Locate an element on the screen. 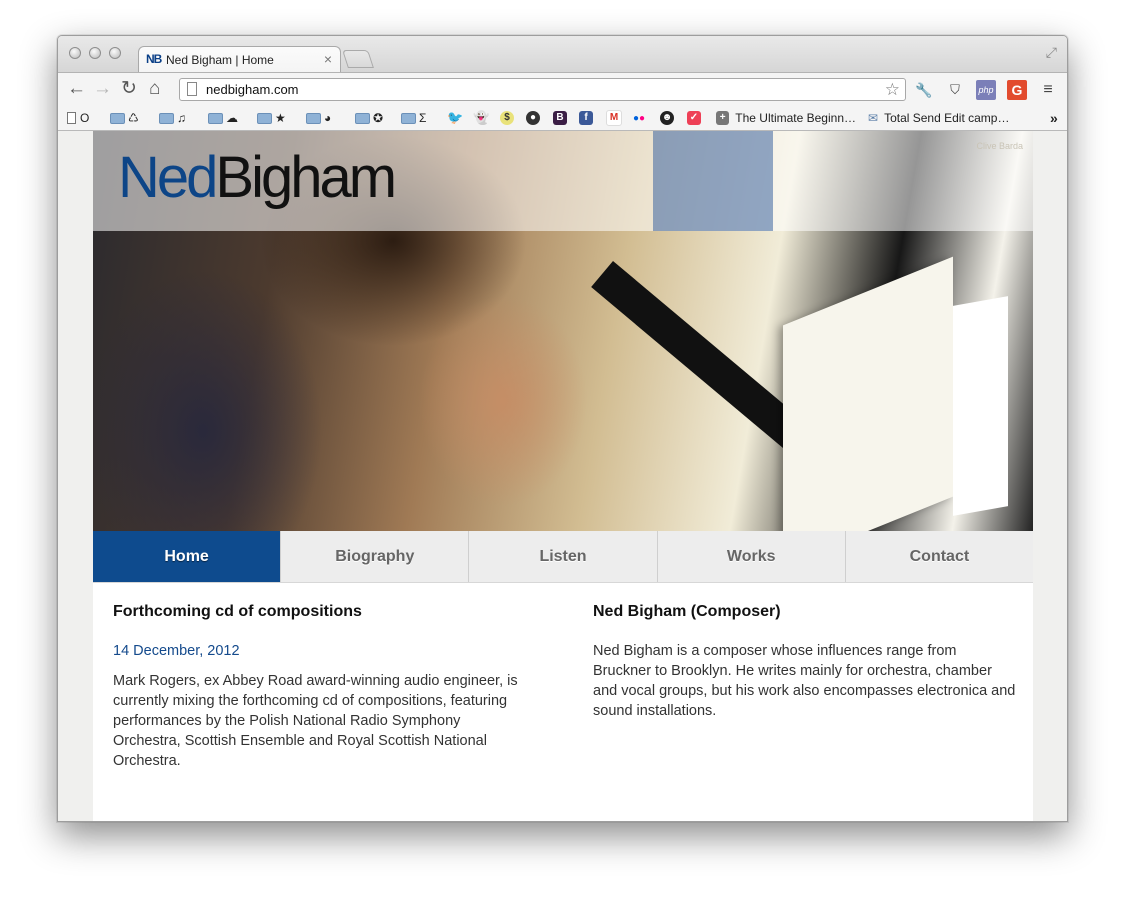 The width and height of the screenshot is (1123, 899). logo-first-name: Ned is located at coordinates (168, 177).